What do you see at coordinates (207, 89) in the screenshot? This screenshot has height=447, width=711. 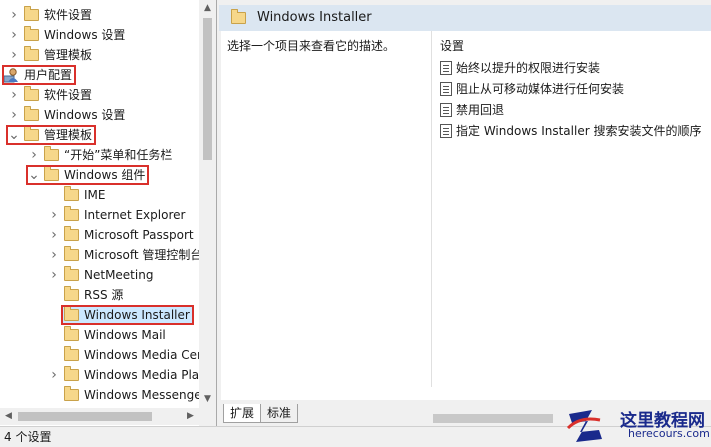 I see `tree-vertical-thumb` at bounding box center [207, 89].